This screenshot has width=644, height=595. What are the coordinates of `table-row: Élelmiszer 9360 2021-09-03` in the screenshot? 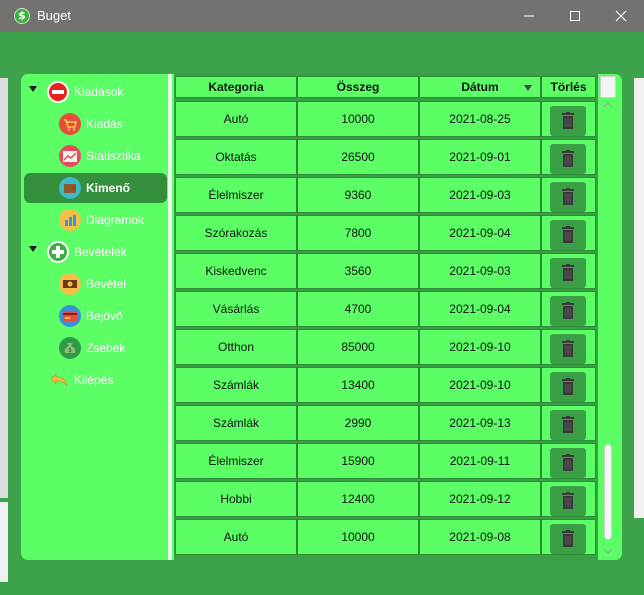 It's located at (386, 195).